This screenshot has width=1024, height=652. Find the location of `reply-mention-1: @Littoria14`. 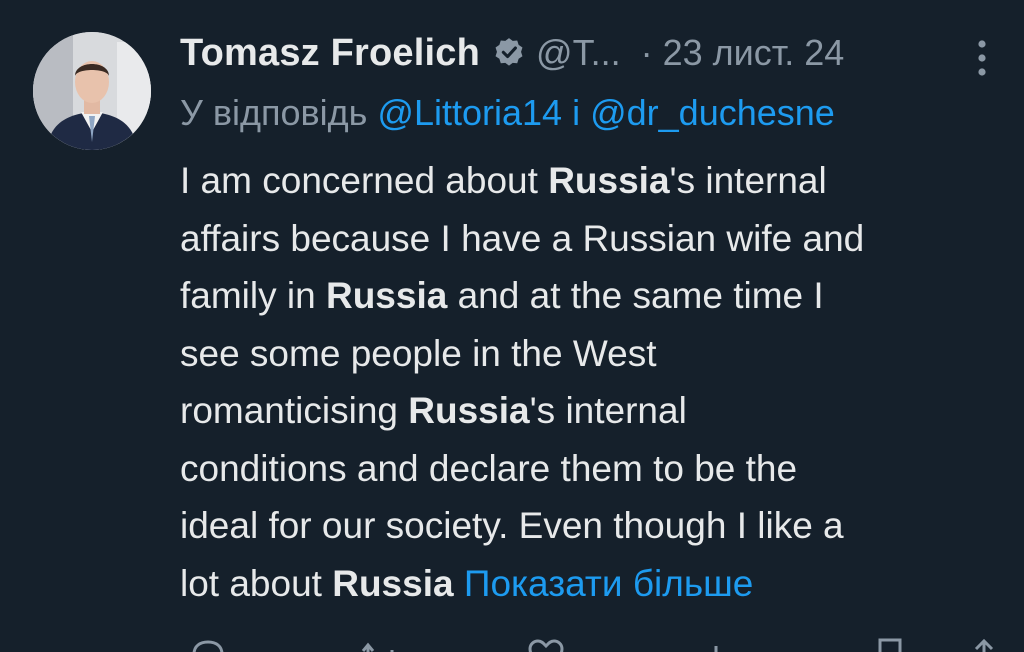

reply-mention-1: @Littoria14 is located at coordinates (469, 112).